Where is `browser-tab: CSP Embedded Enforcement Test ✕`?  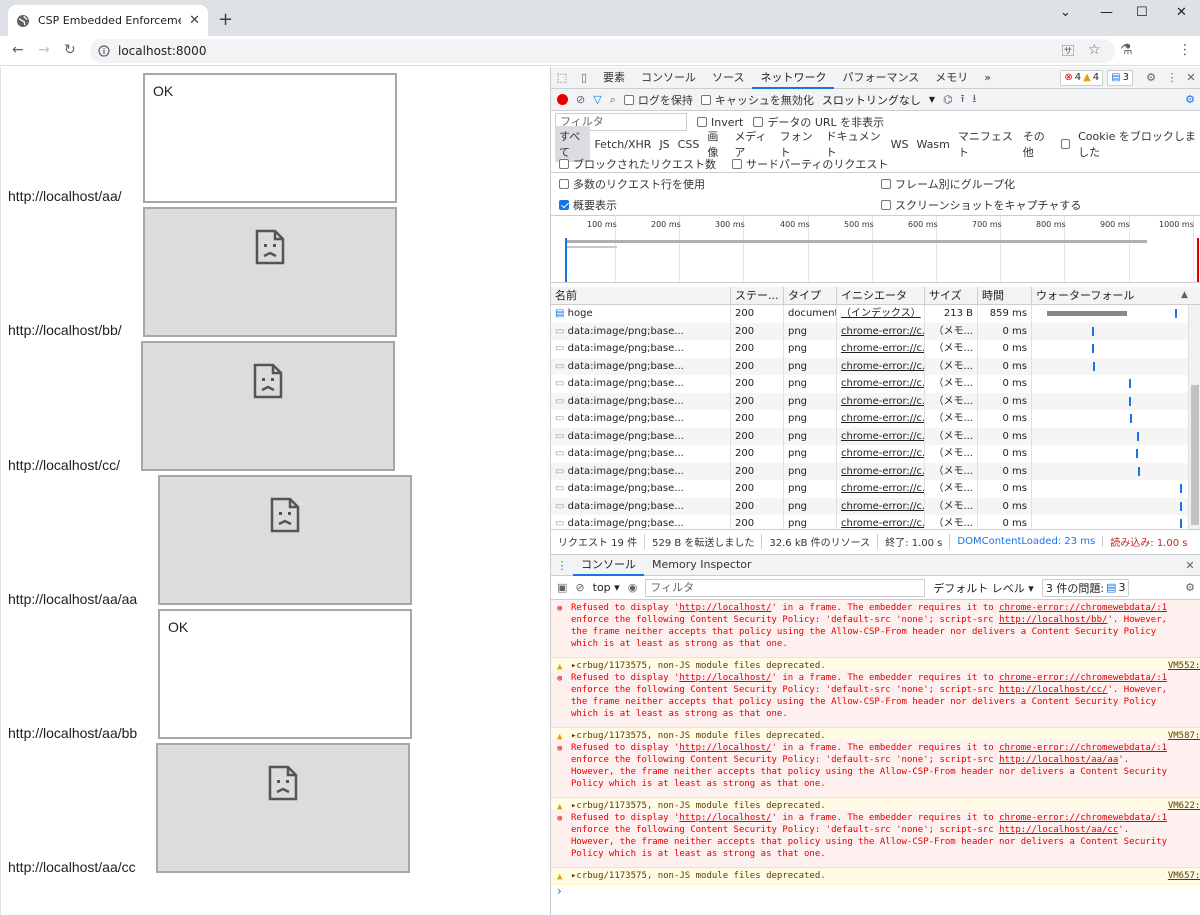 browser-tab: CSP Embedded Enforcement Test ✕ is located at coordinates (108, 20).